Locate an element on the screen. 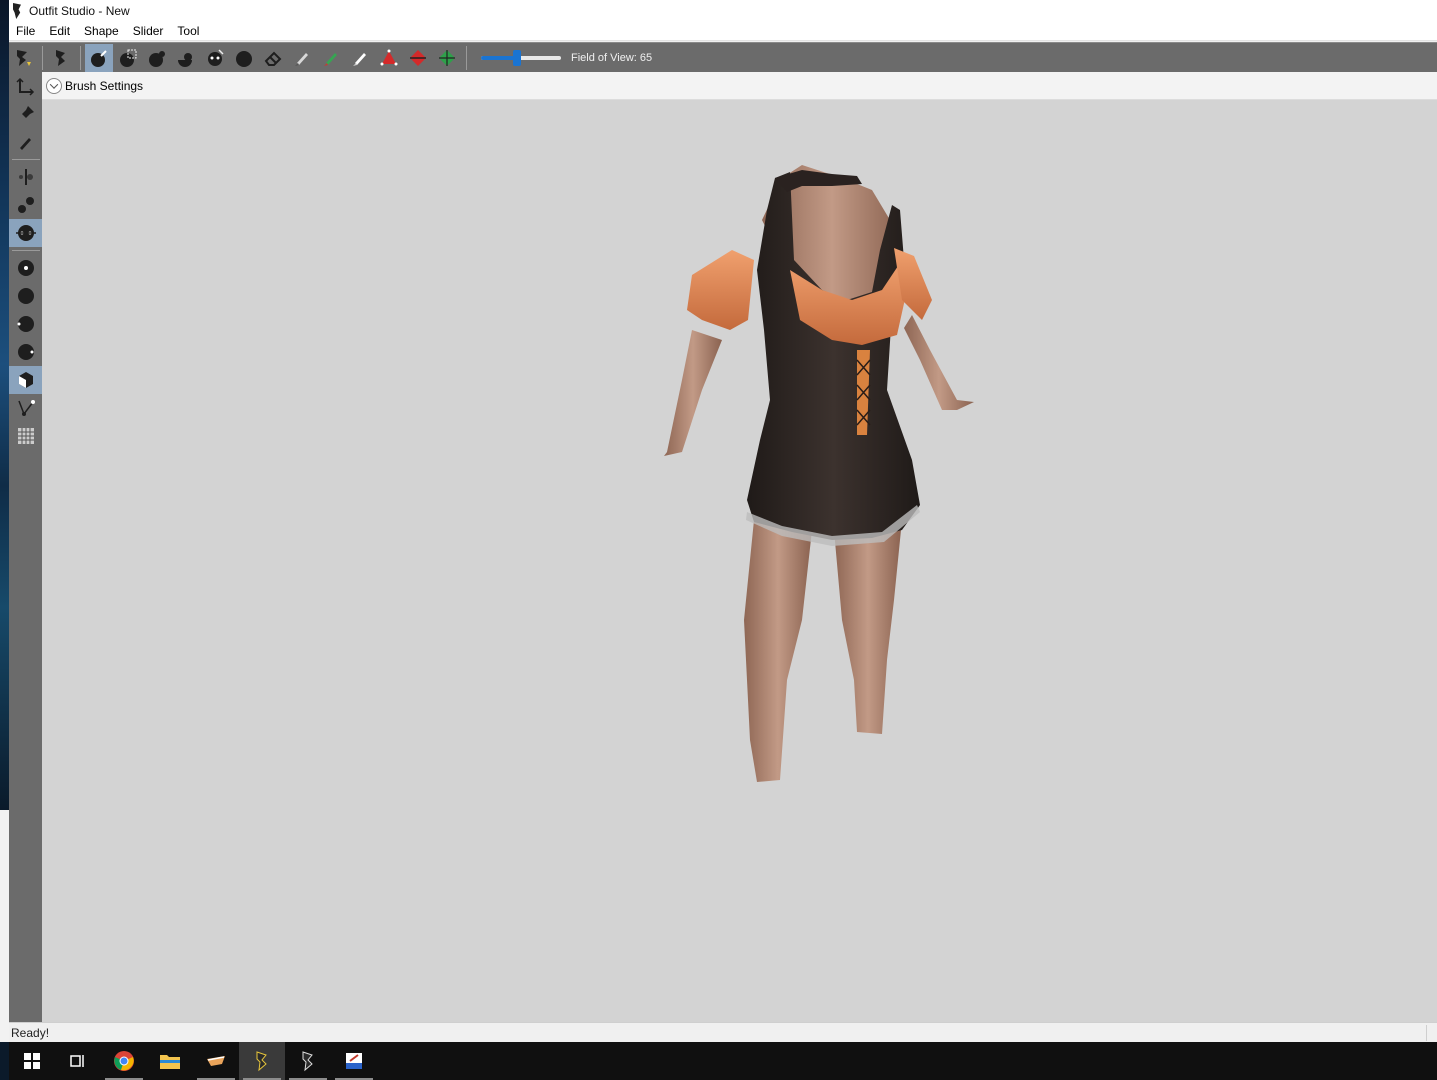  fov-slider-track is located at coordinates (521, 57).